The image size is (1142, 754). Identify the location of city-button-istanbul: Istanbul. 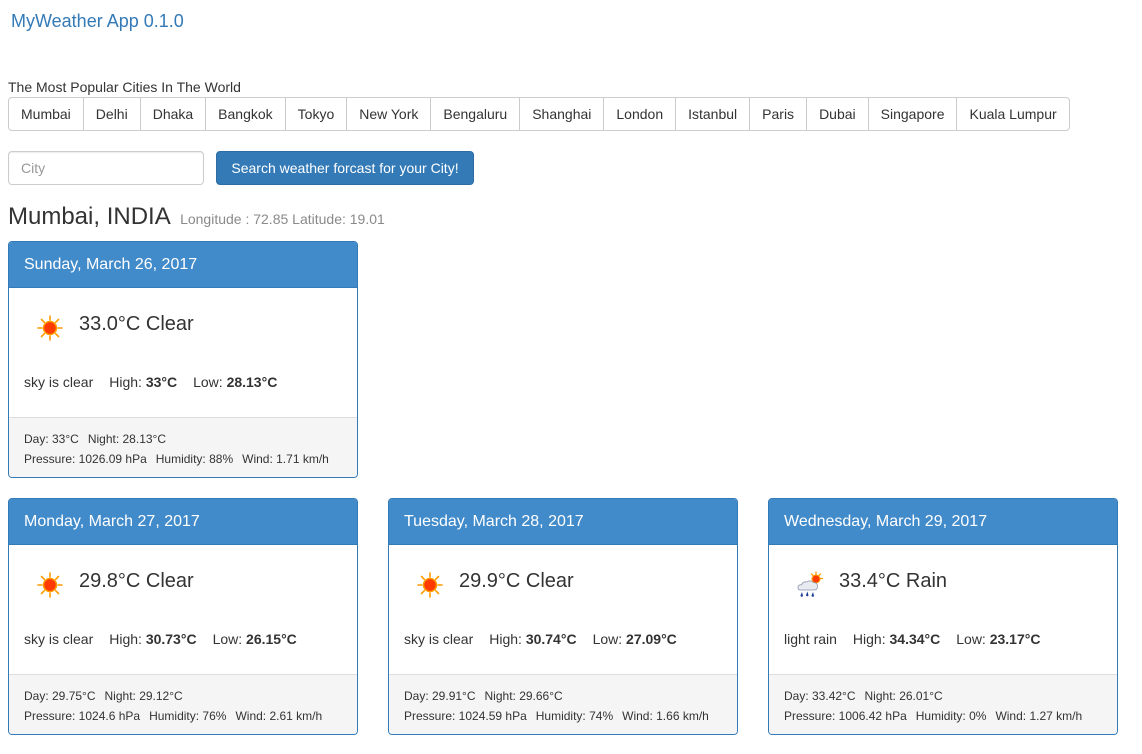
(713, 114).